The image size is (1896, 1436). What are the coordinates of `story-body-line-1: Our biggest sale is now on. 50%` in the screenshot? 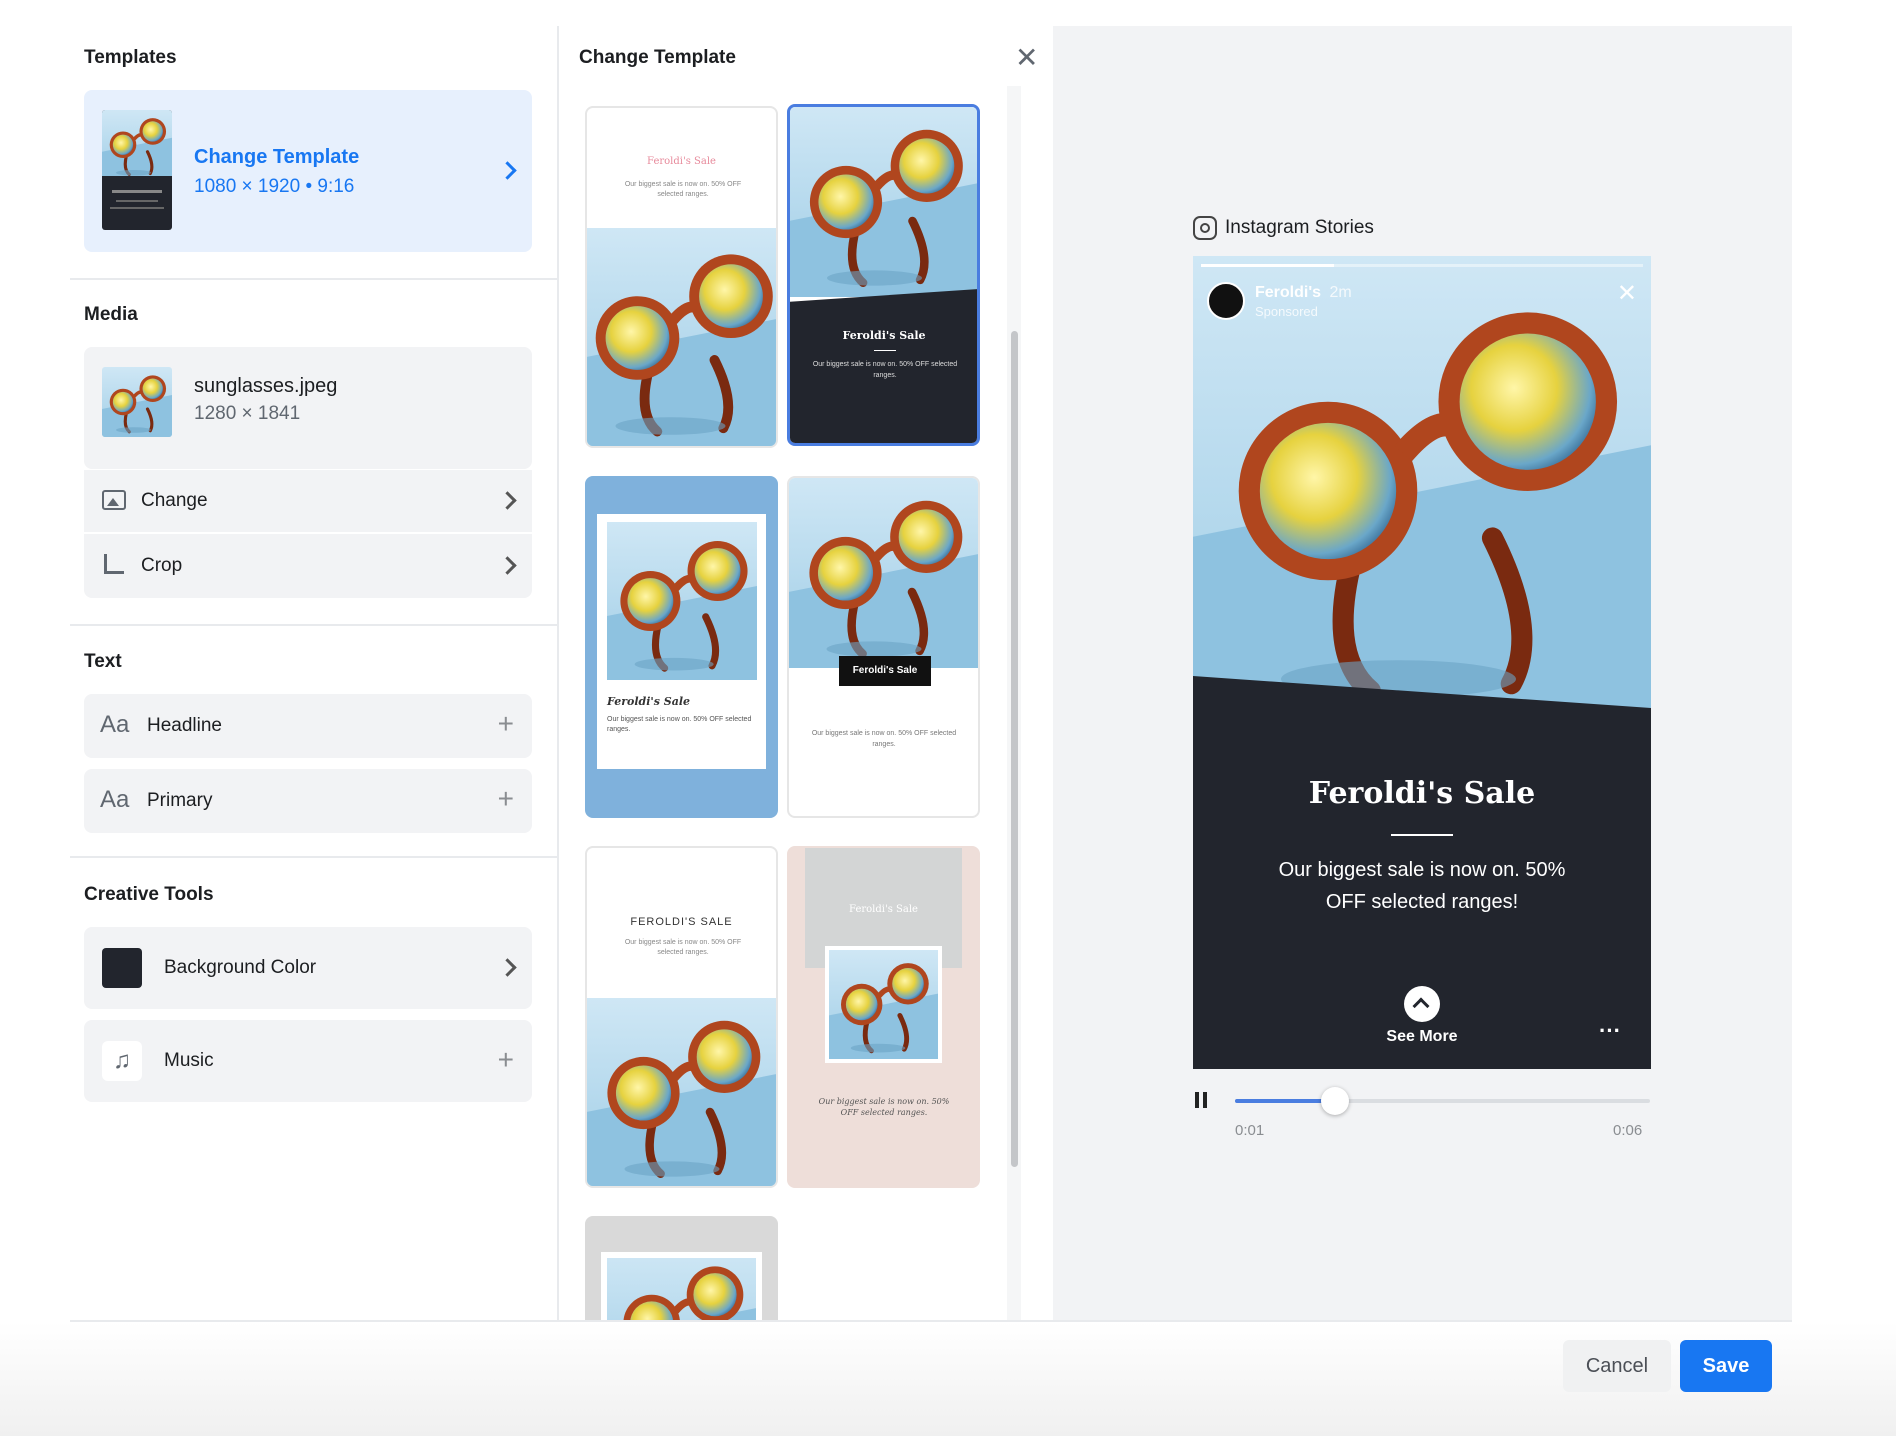 It's located at (1422, 870).